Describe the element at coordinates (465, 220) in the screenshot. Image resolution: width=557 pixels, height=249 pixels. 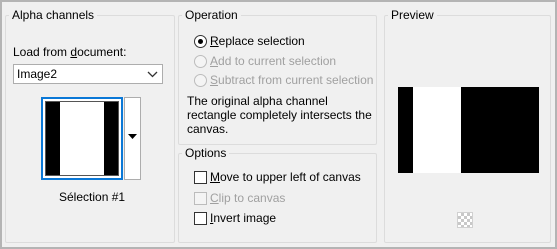
I see `transparency-checker-icon` at that location.